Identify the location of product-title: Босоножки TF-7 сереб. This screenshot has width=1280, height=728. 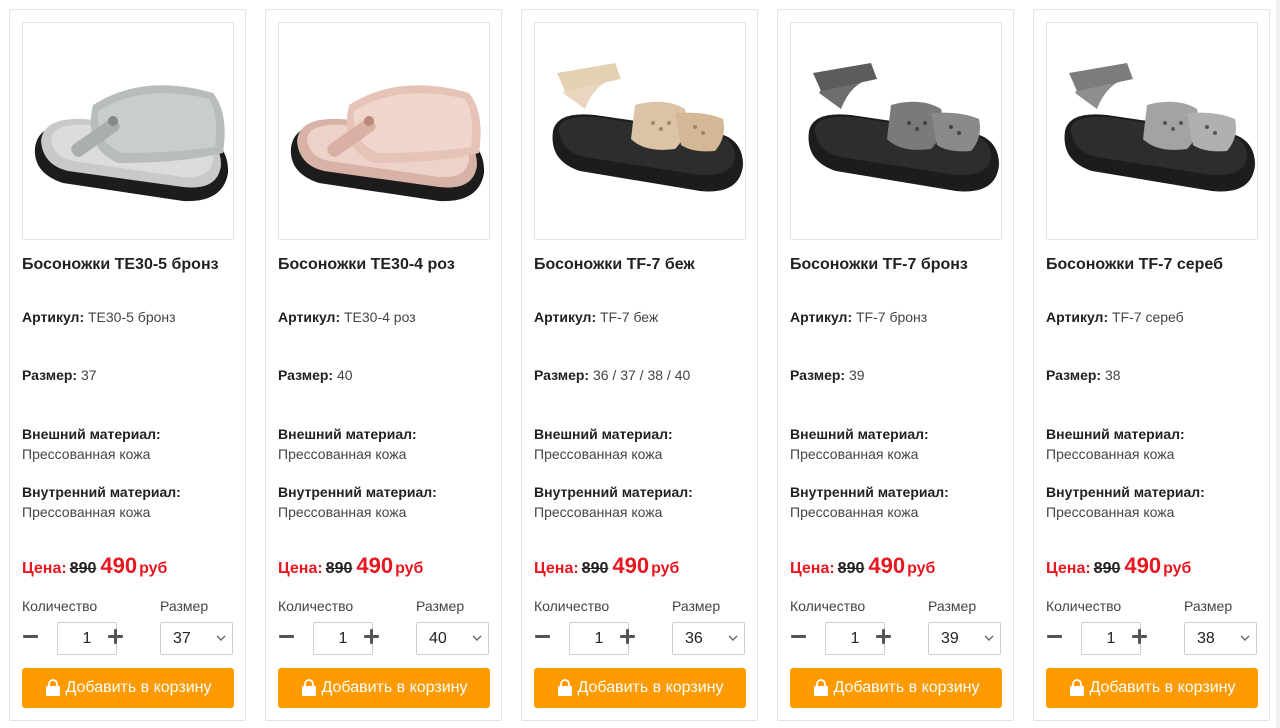
(1134, 265).